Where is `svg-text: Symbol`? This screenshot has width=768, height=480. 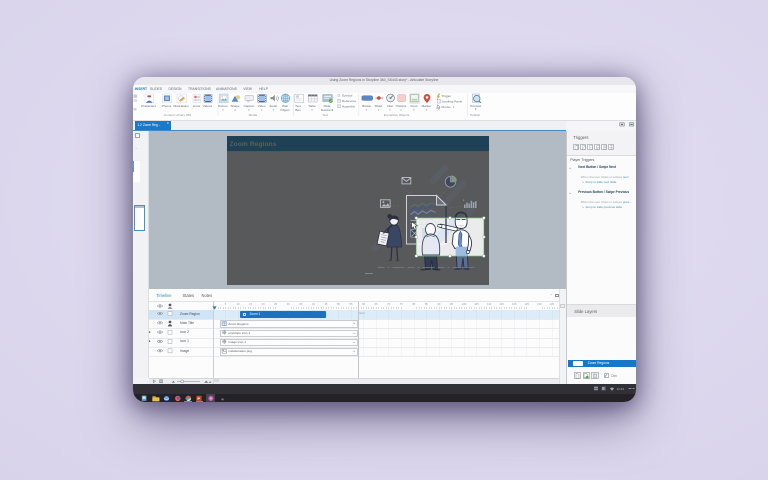
svg-text: Symbol is located at coordinates (347, 96).